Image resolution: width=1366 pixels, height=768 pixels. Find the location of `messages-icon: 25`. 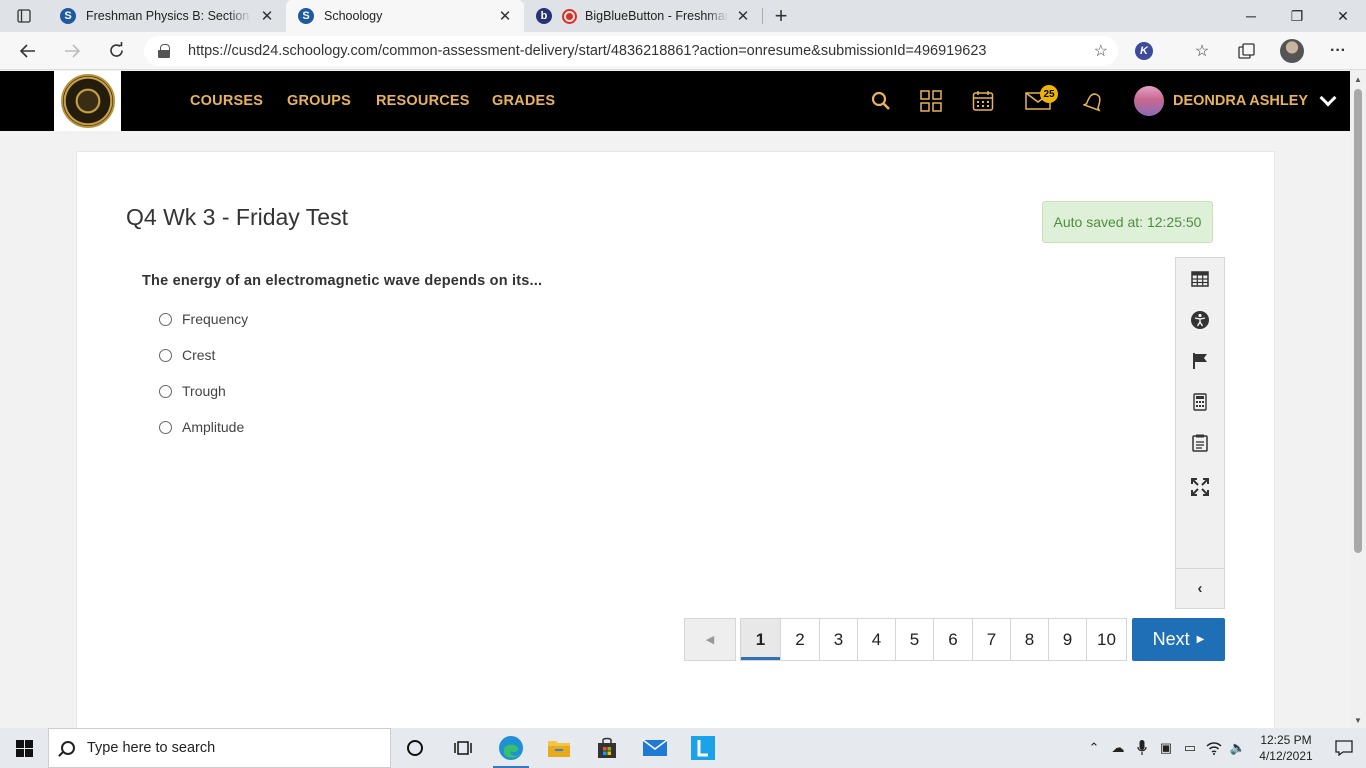

messages-icon: 25 is located at coordinates (1038, 101).